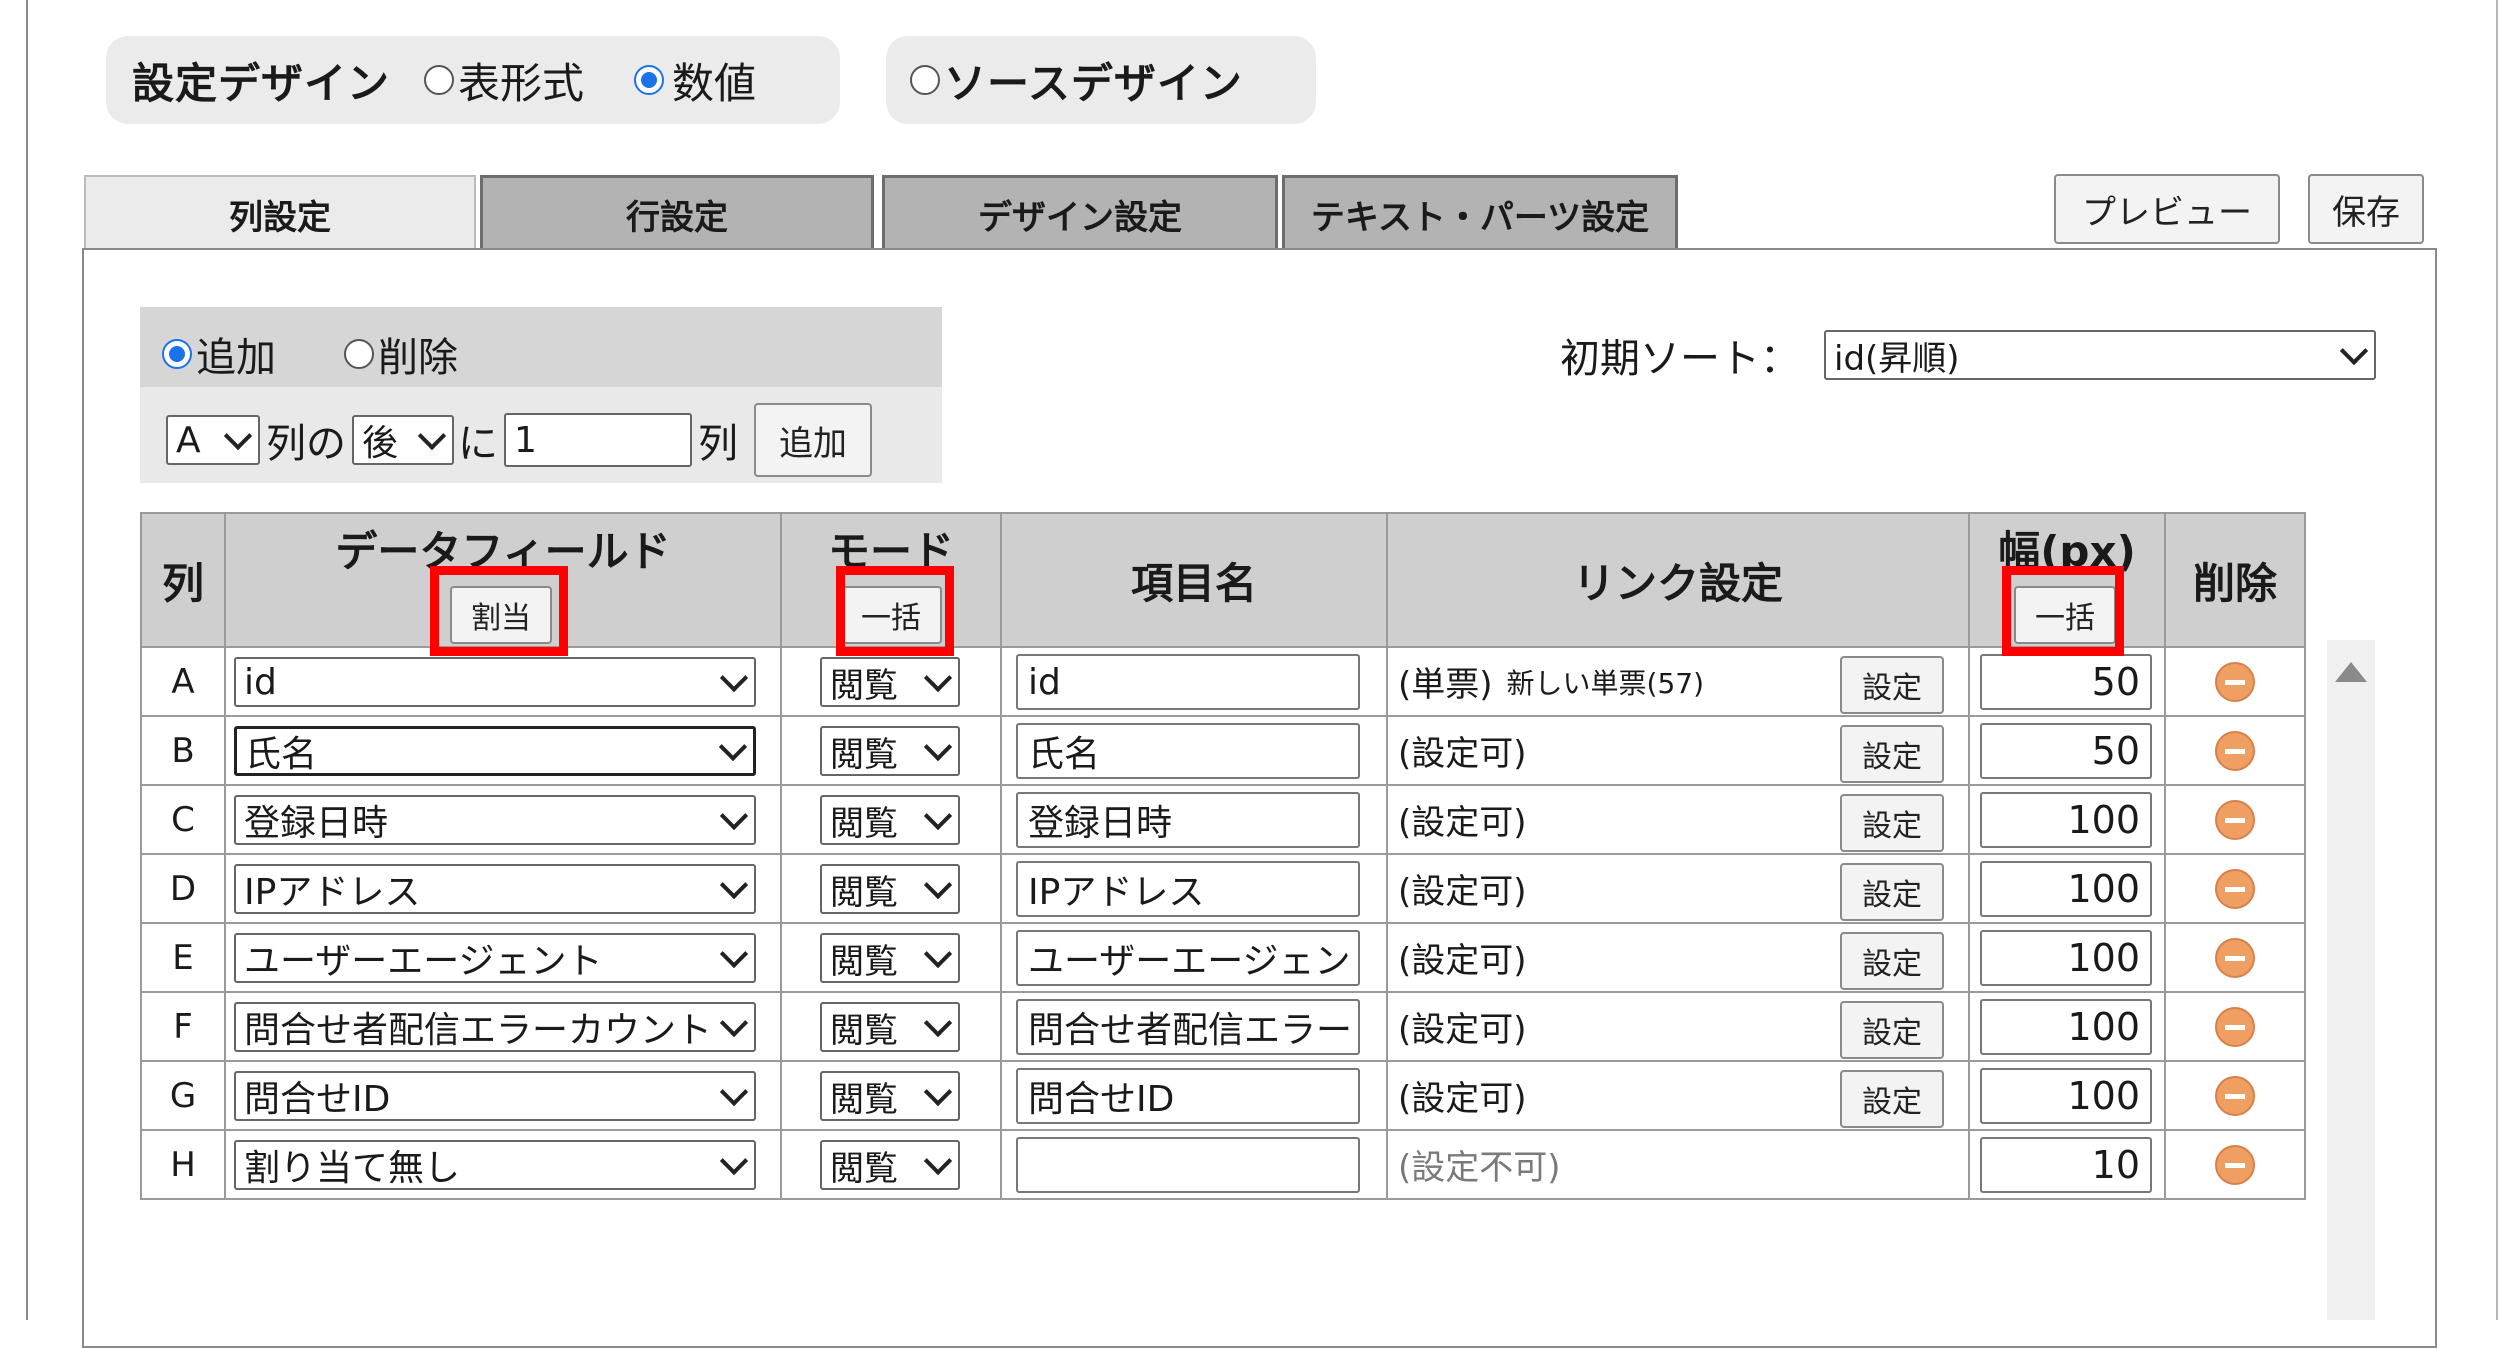  I want to click on preview-button: プレビュー, so click(2167, 209).